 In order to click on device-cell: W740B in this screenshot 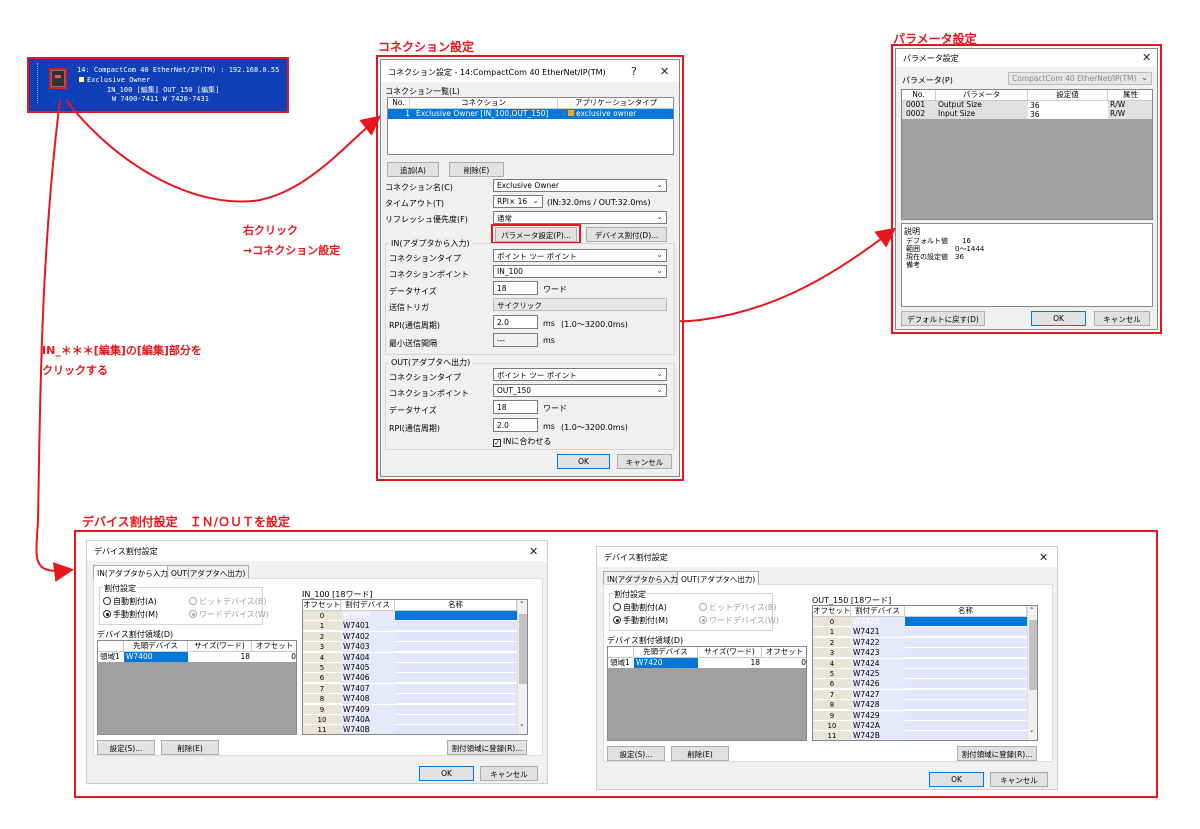, I will do `click(368, 729)`.